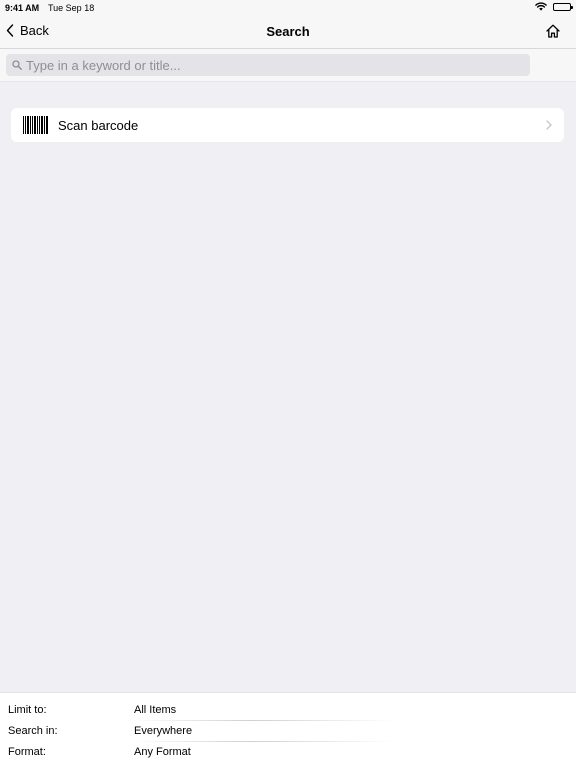 This screenshot has height=769, width=576. I want to click on filter-format: Format: Any Format, so click(288, 752).